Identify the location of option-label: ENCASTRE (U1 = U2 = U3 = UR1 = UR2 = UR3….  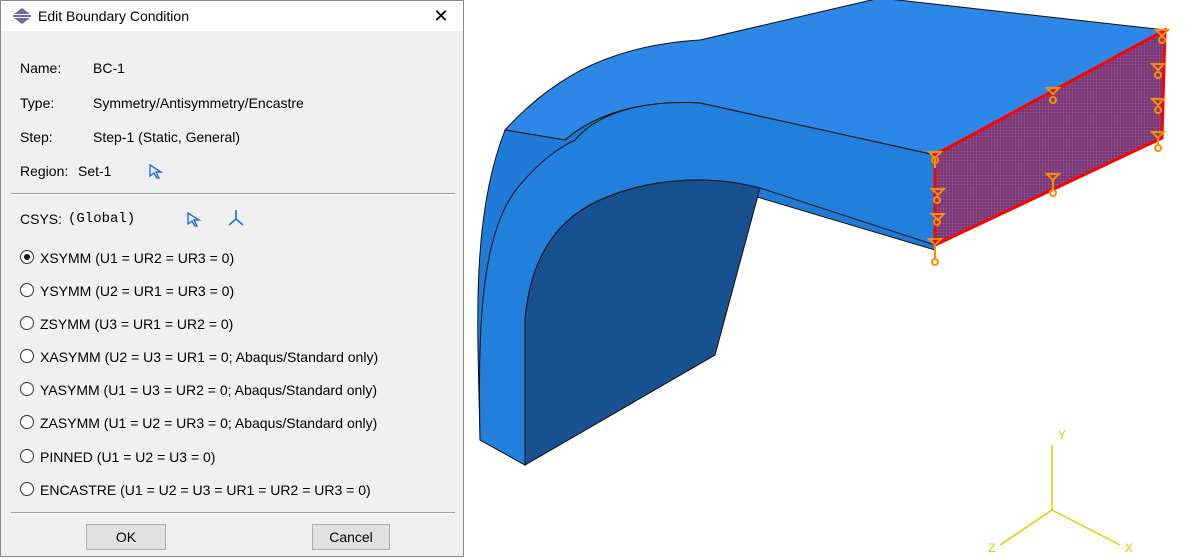
(205, 490).